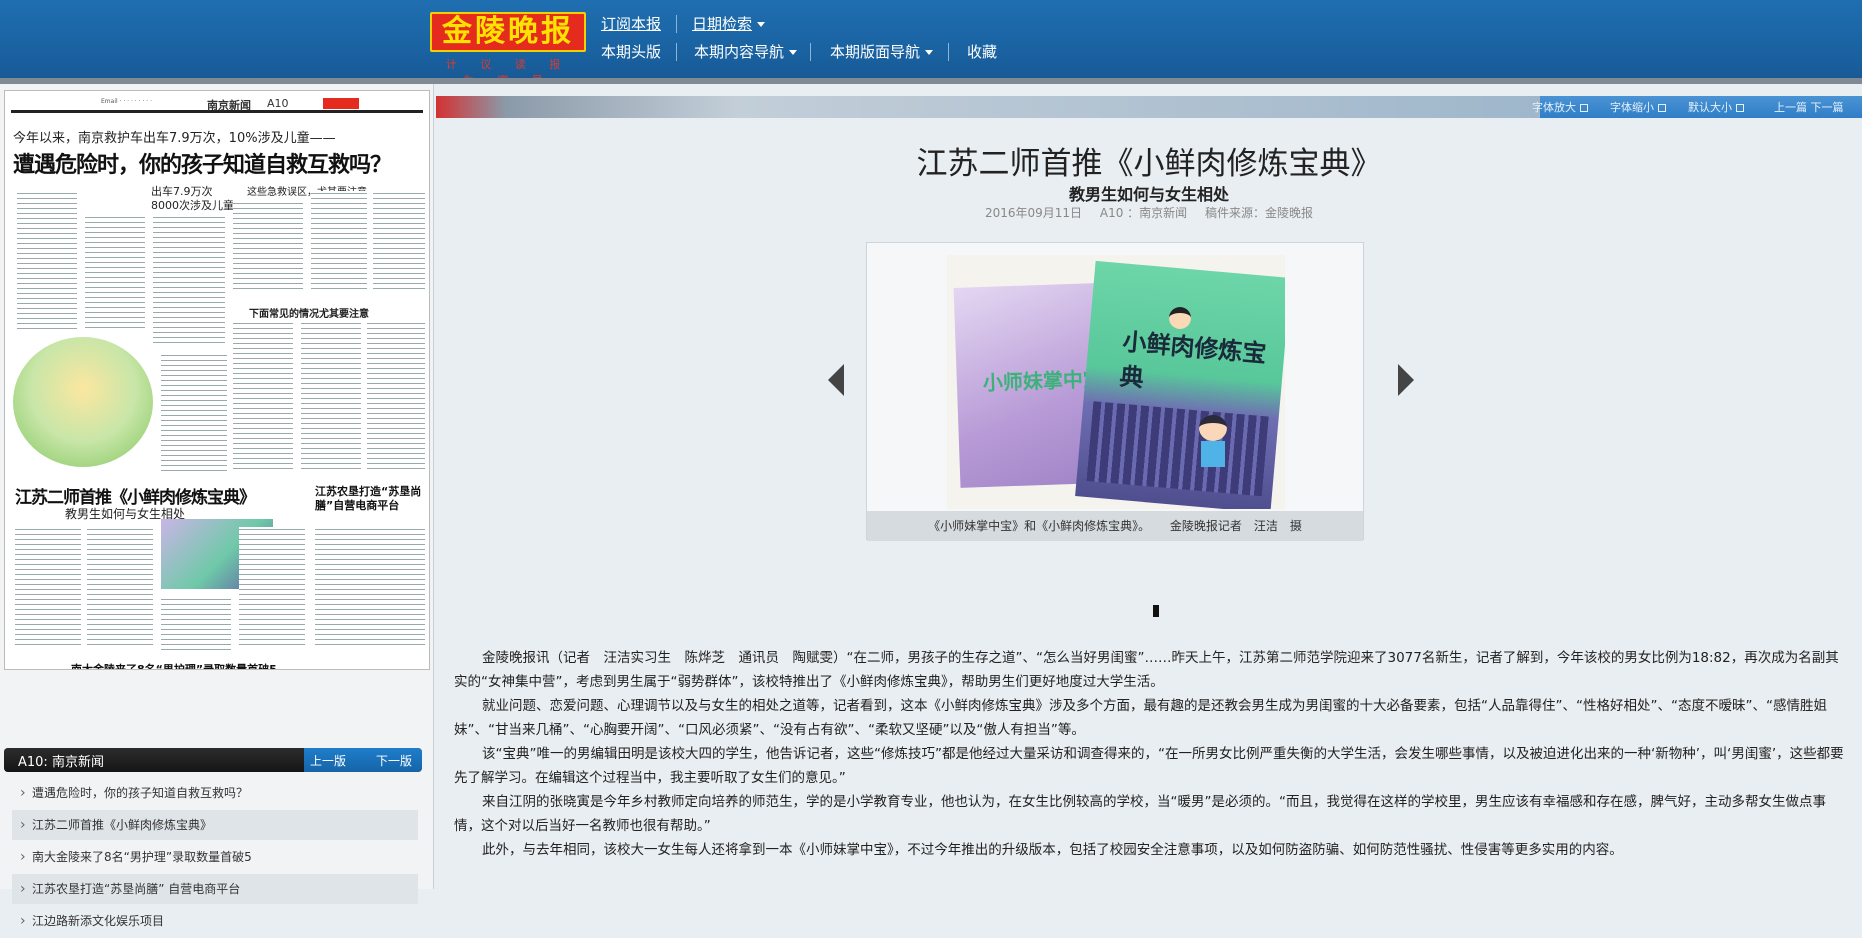 The width and height of the screenshot is (1862, 938). What do you see at coordinates (229, 105) in the screenshot?
I see `thumb-section: 南京新闻` at bounding box center [229, 105].